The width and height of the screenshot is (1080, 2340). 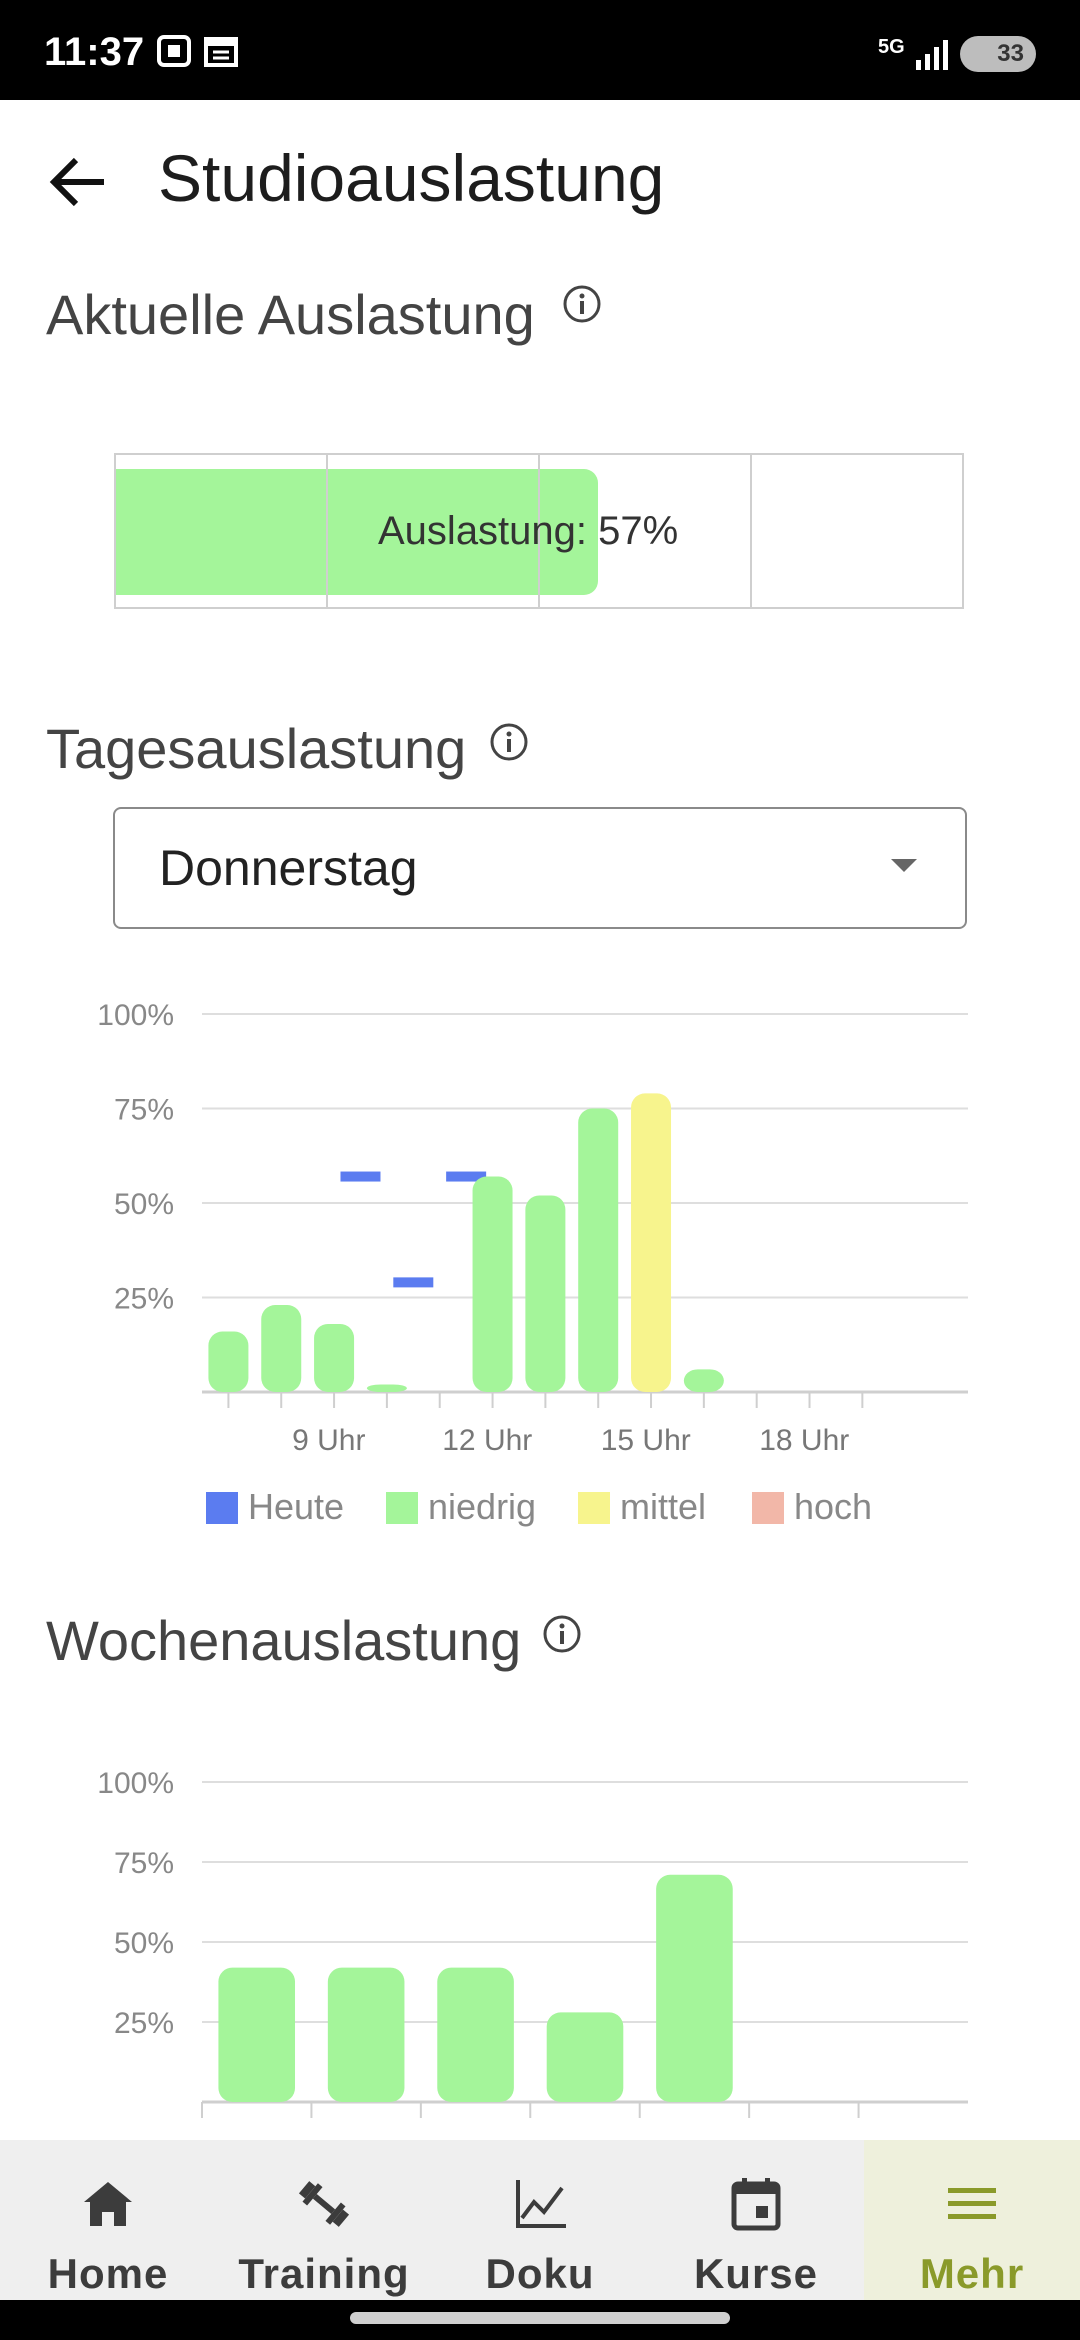 I want to click on current-occupancy-title: Aktuelle Auslastung, so click(x=290, y=314).